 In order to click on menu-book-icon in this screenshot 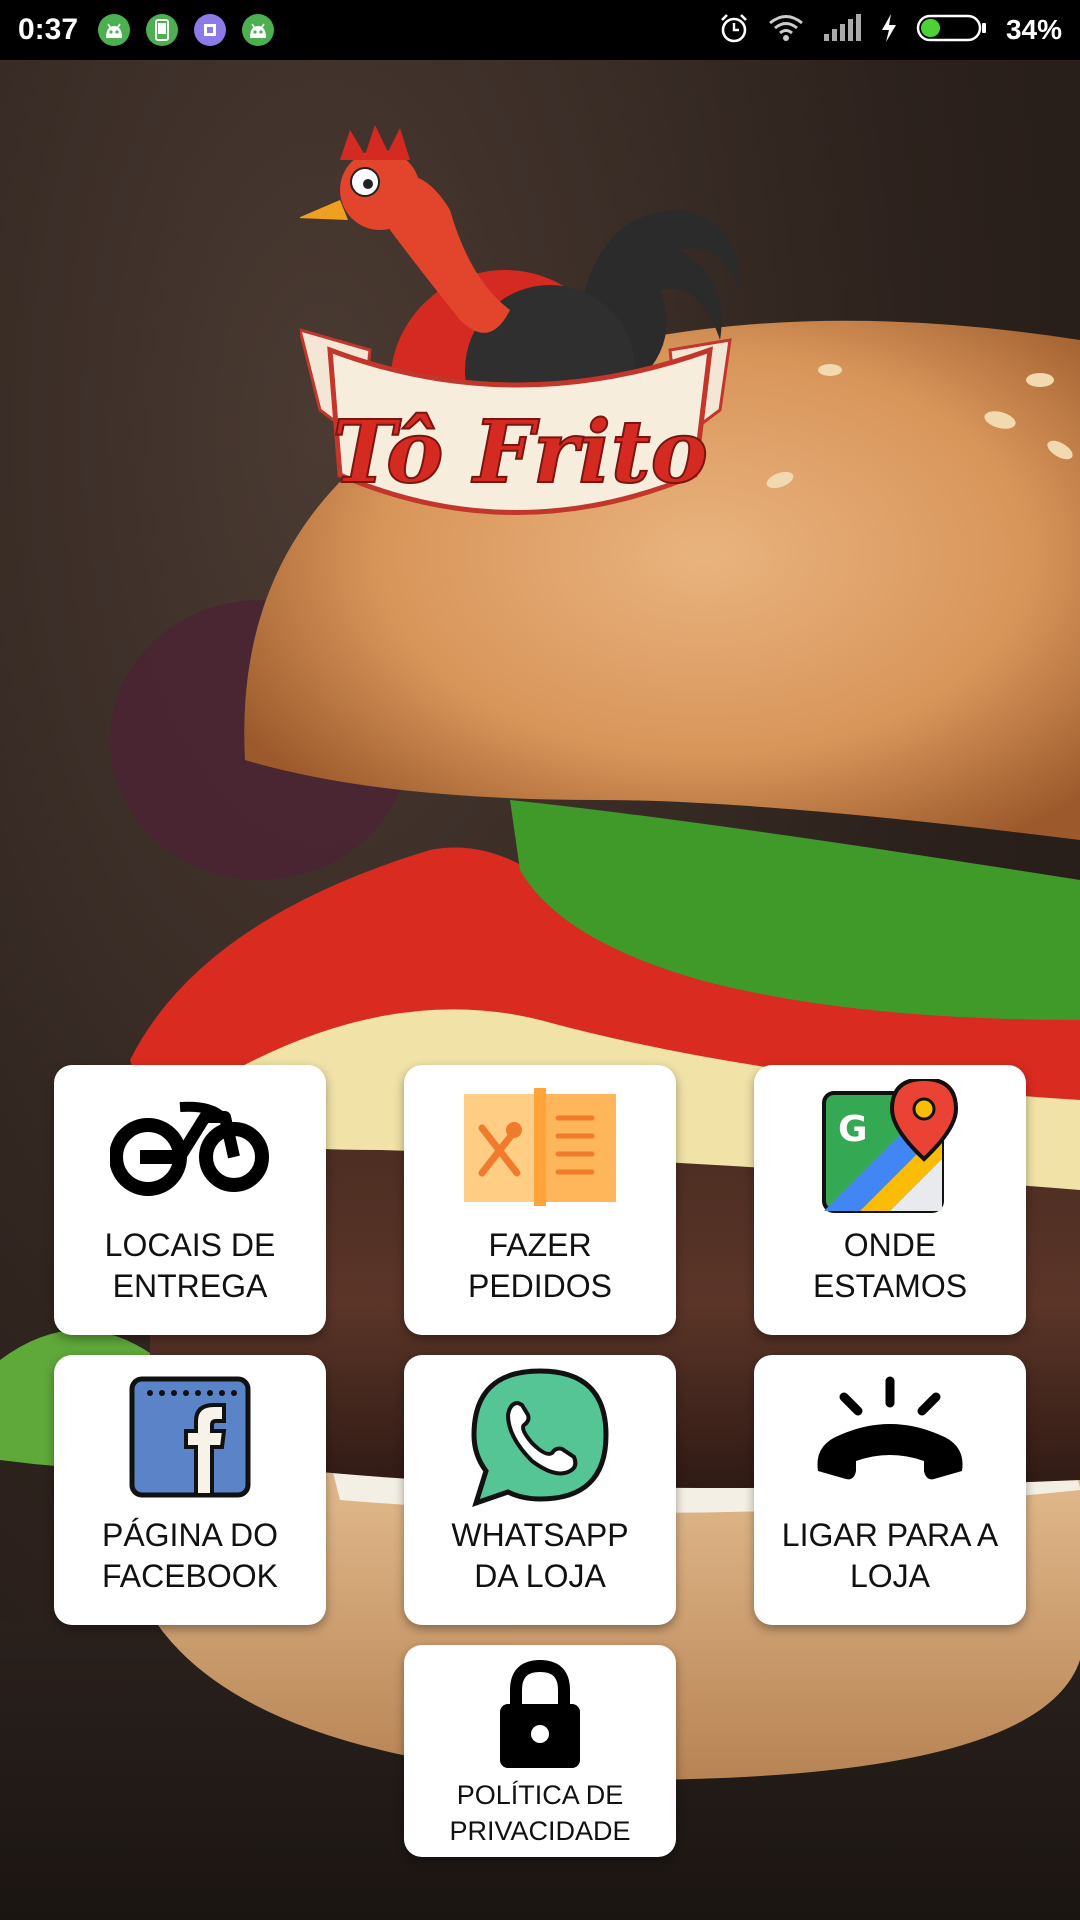, I will do `click(540, 1147)`.